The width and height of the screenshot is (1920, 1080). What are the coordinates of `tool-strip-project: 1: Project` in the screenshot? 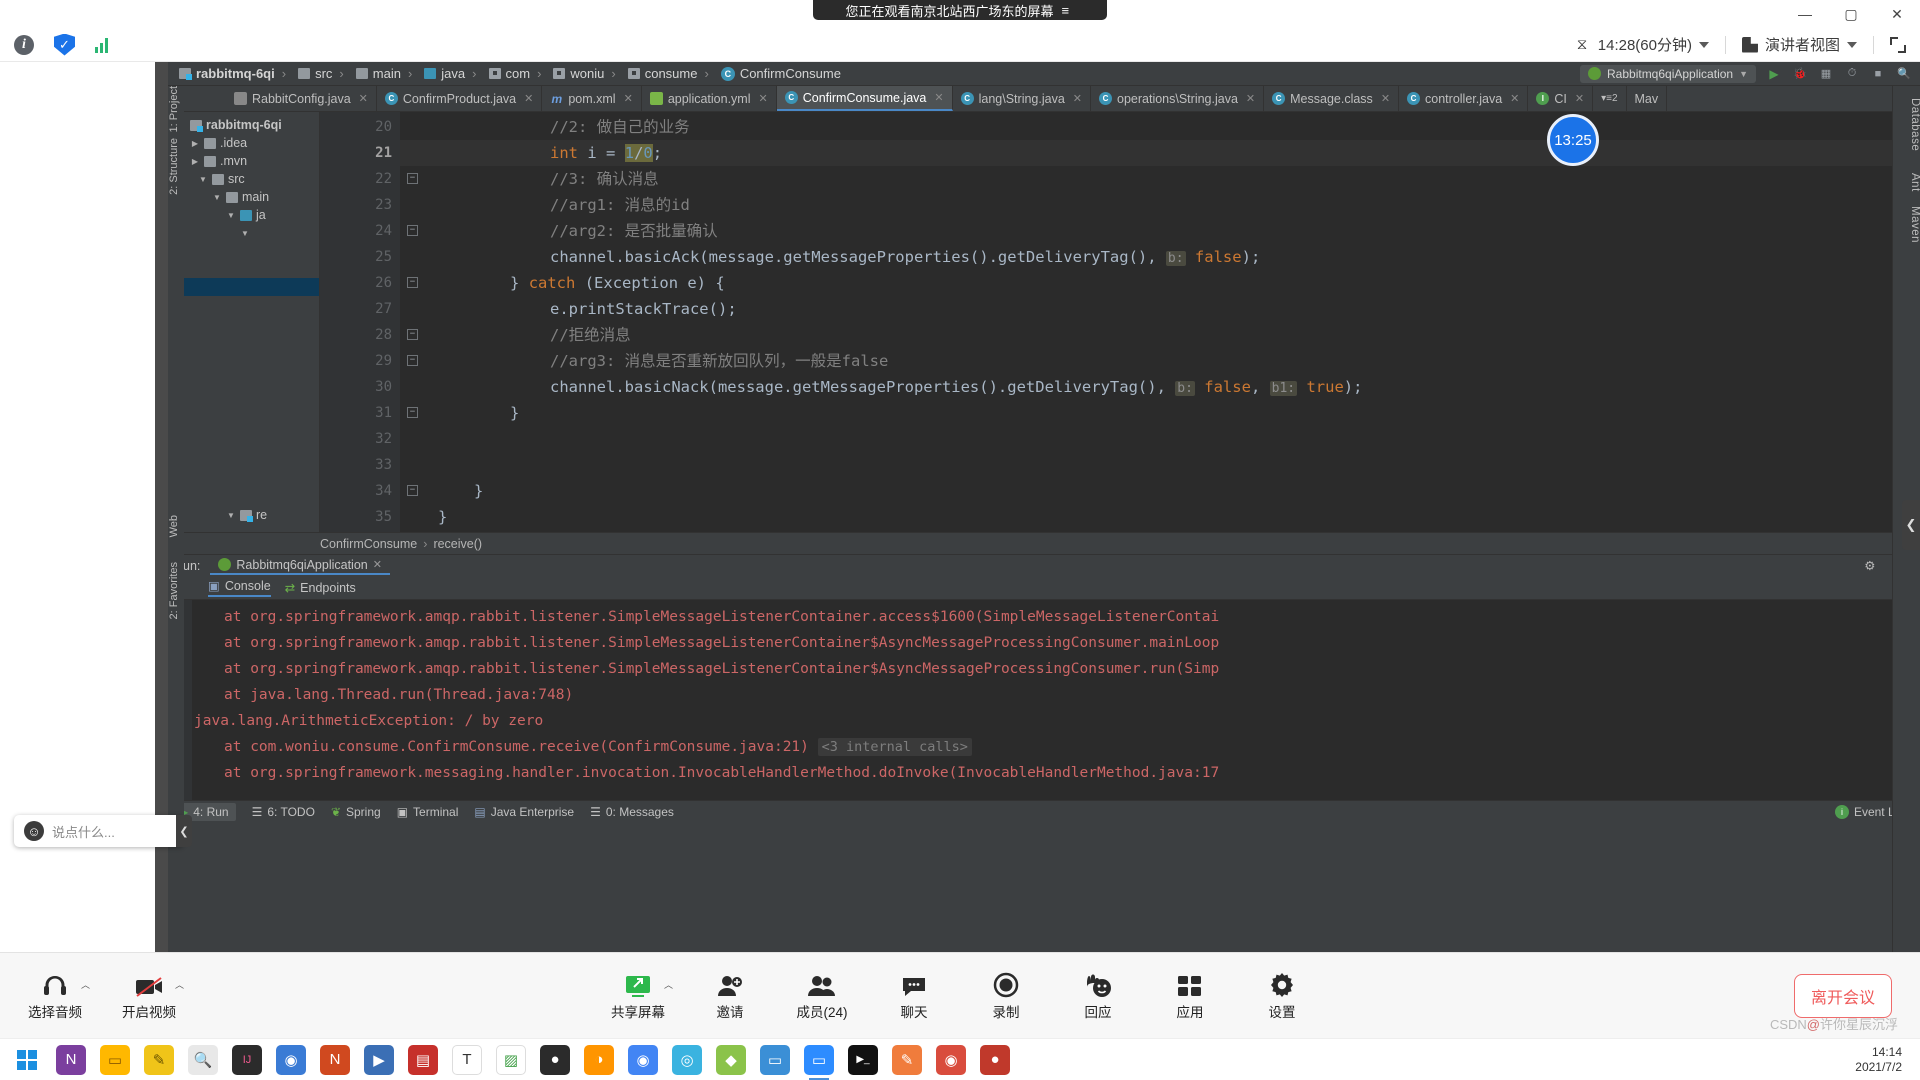 It's located at (176, 112).